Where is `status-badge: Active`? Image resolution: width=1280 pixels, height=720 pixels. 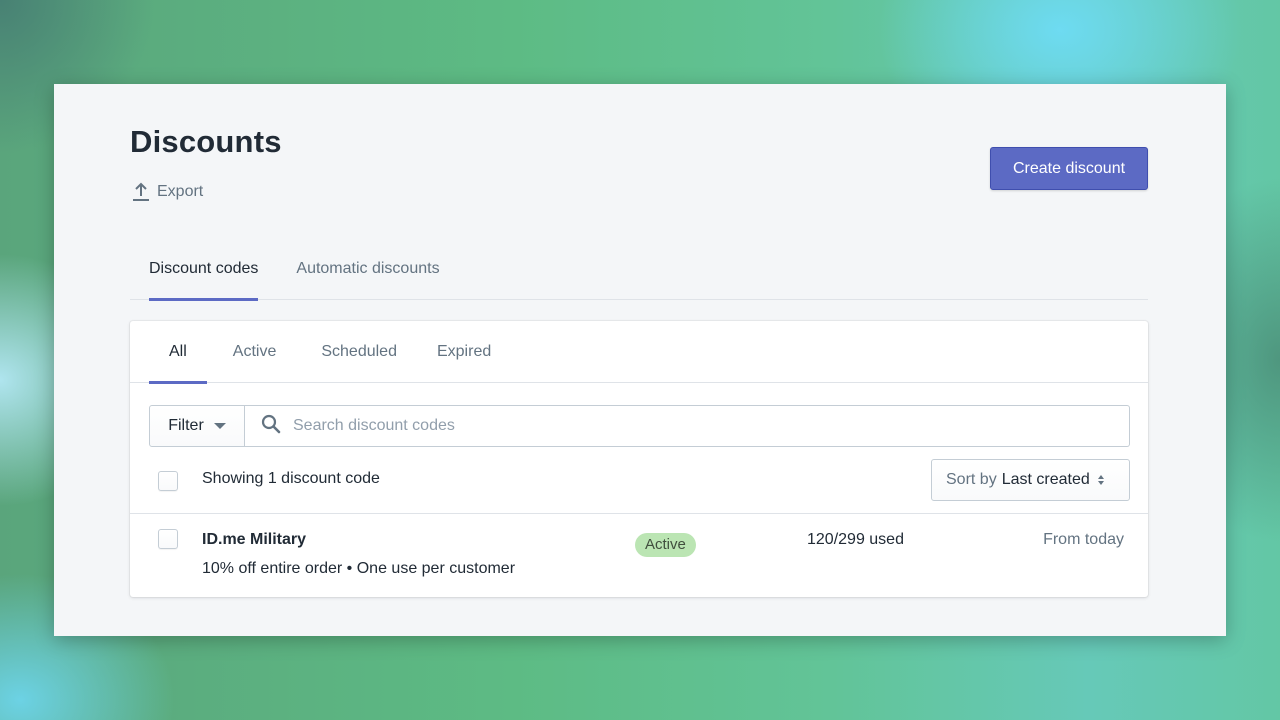 status-badge: Active is located at coordinates (665, 545).